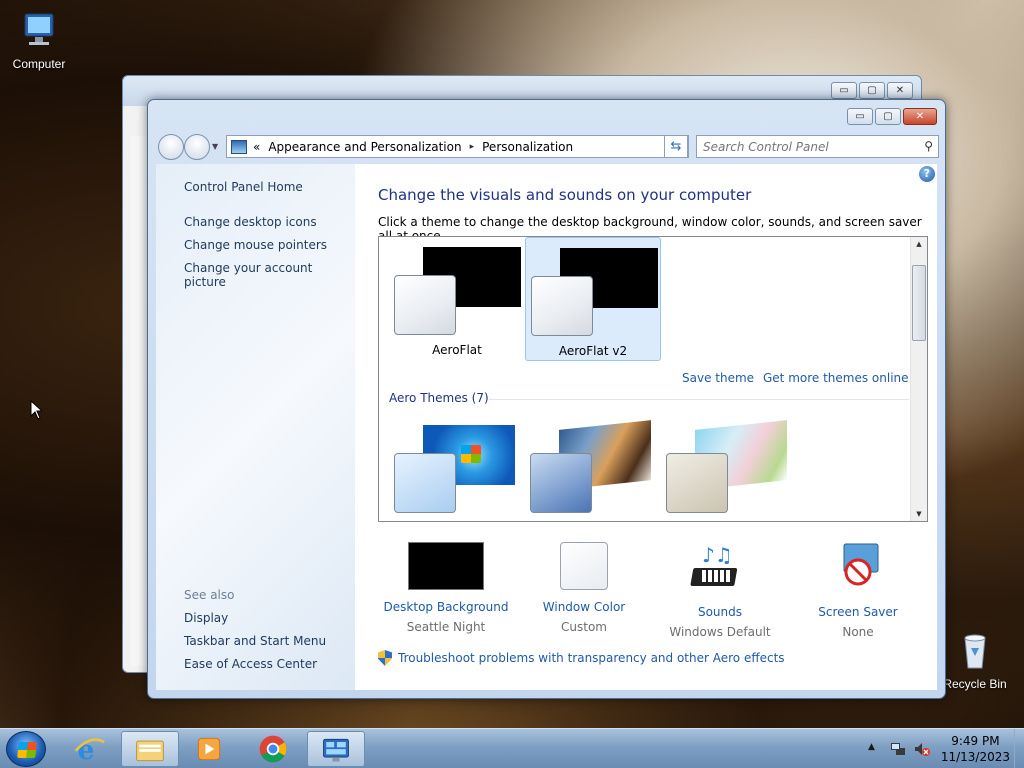  What do you see at coordinates (1019, 748) in the screenshot?
I see `show-desktop-button` at bounding box center [1019, 748].